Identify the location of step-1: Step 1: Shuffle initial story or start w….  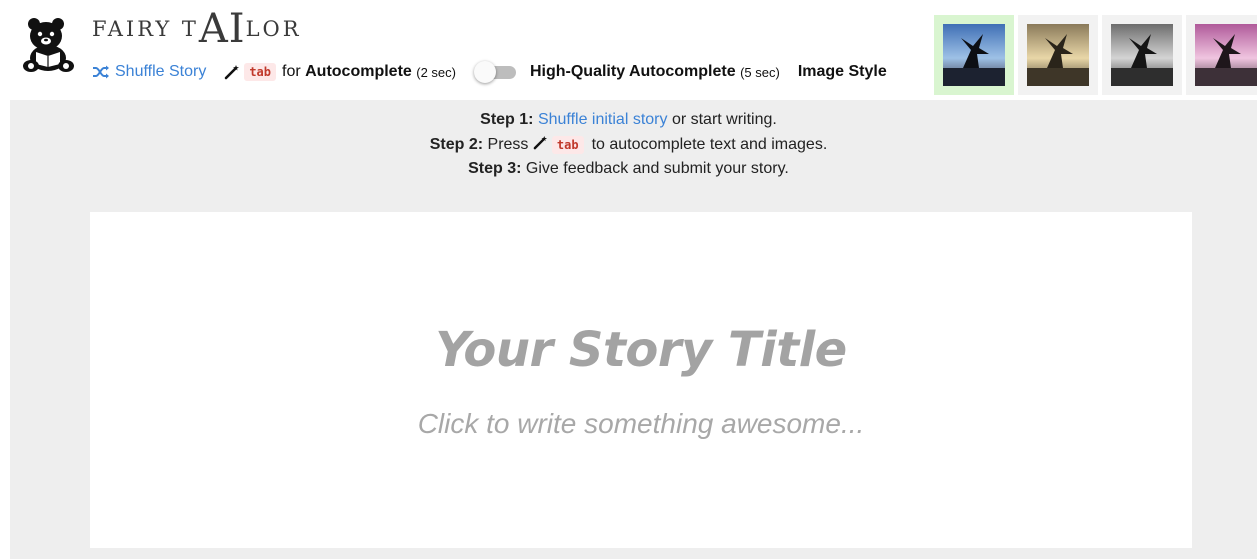
(628, 120).